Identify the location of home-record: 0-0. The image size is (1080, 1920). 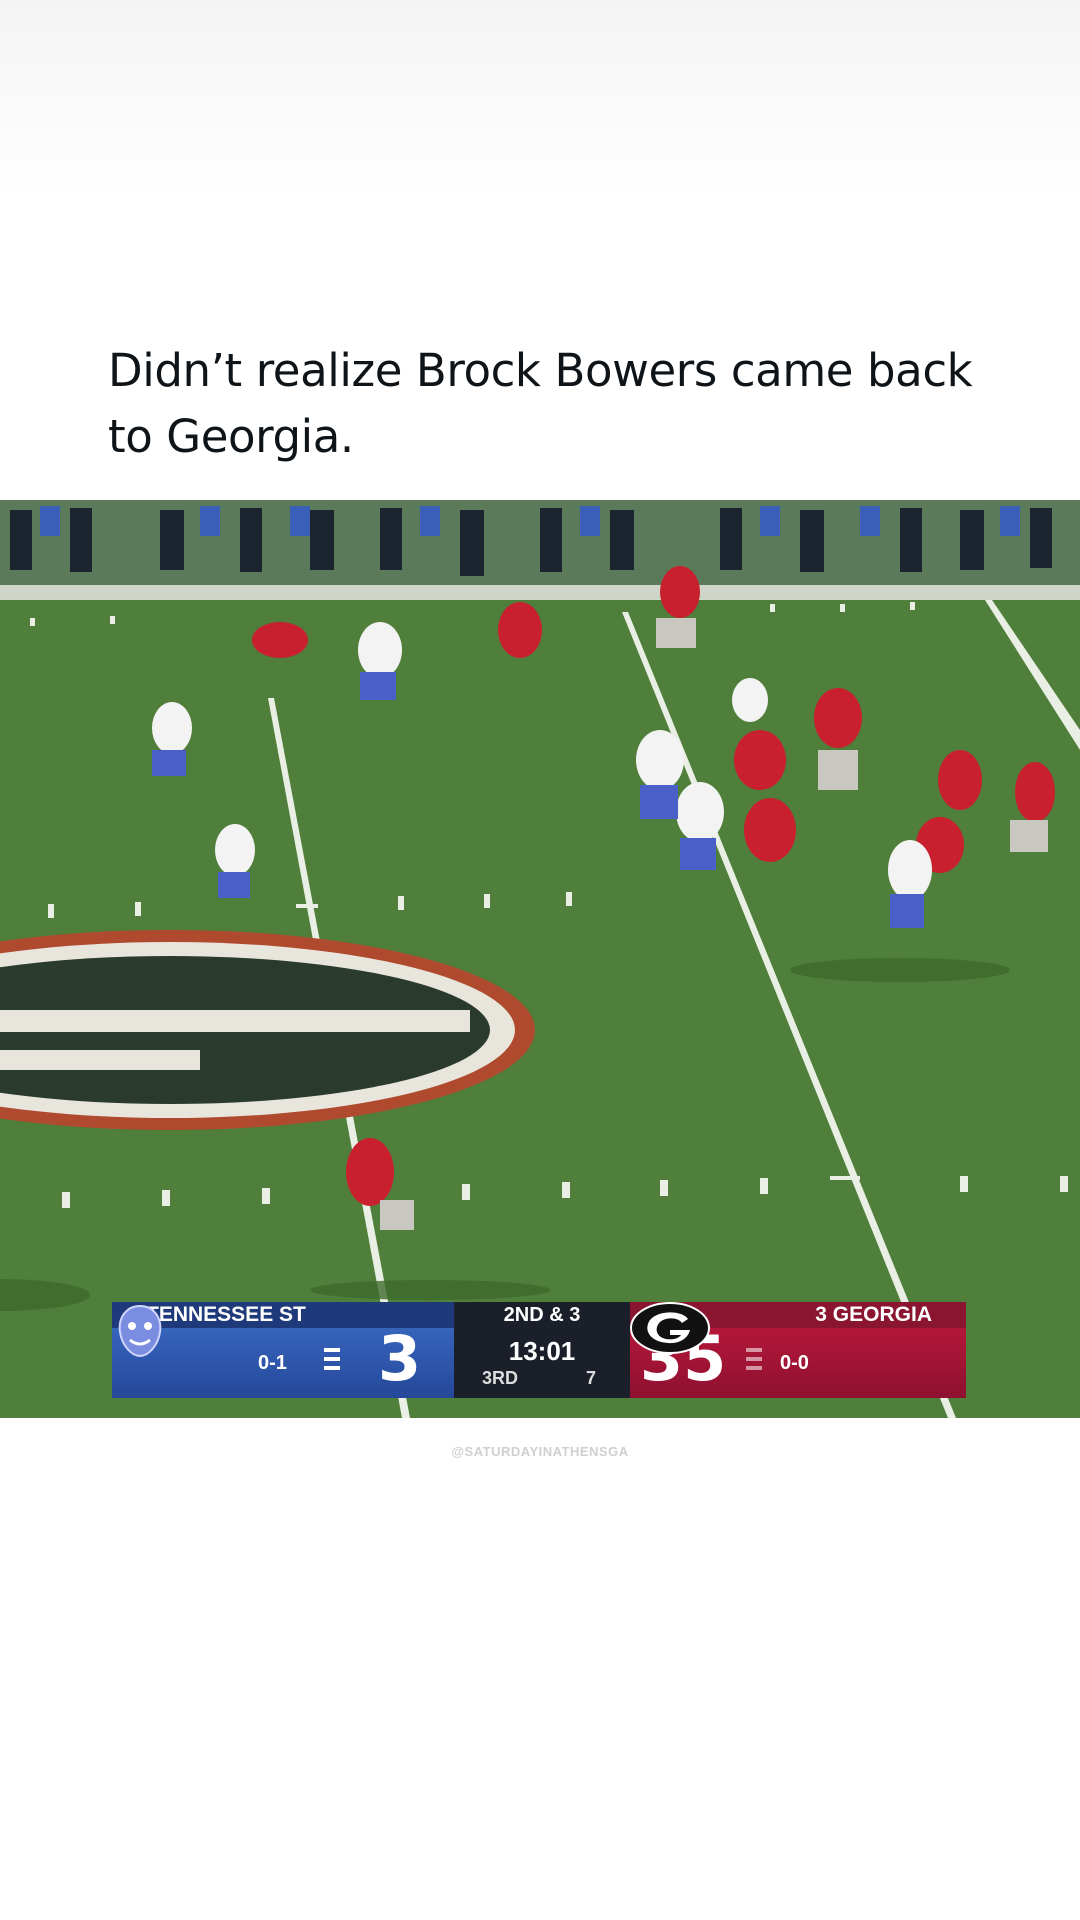
(794, 1363).